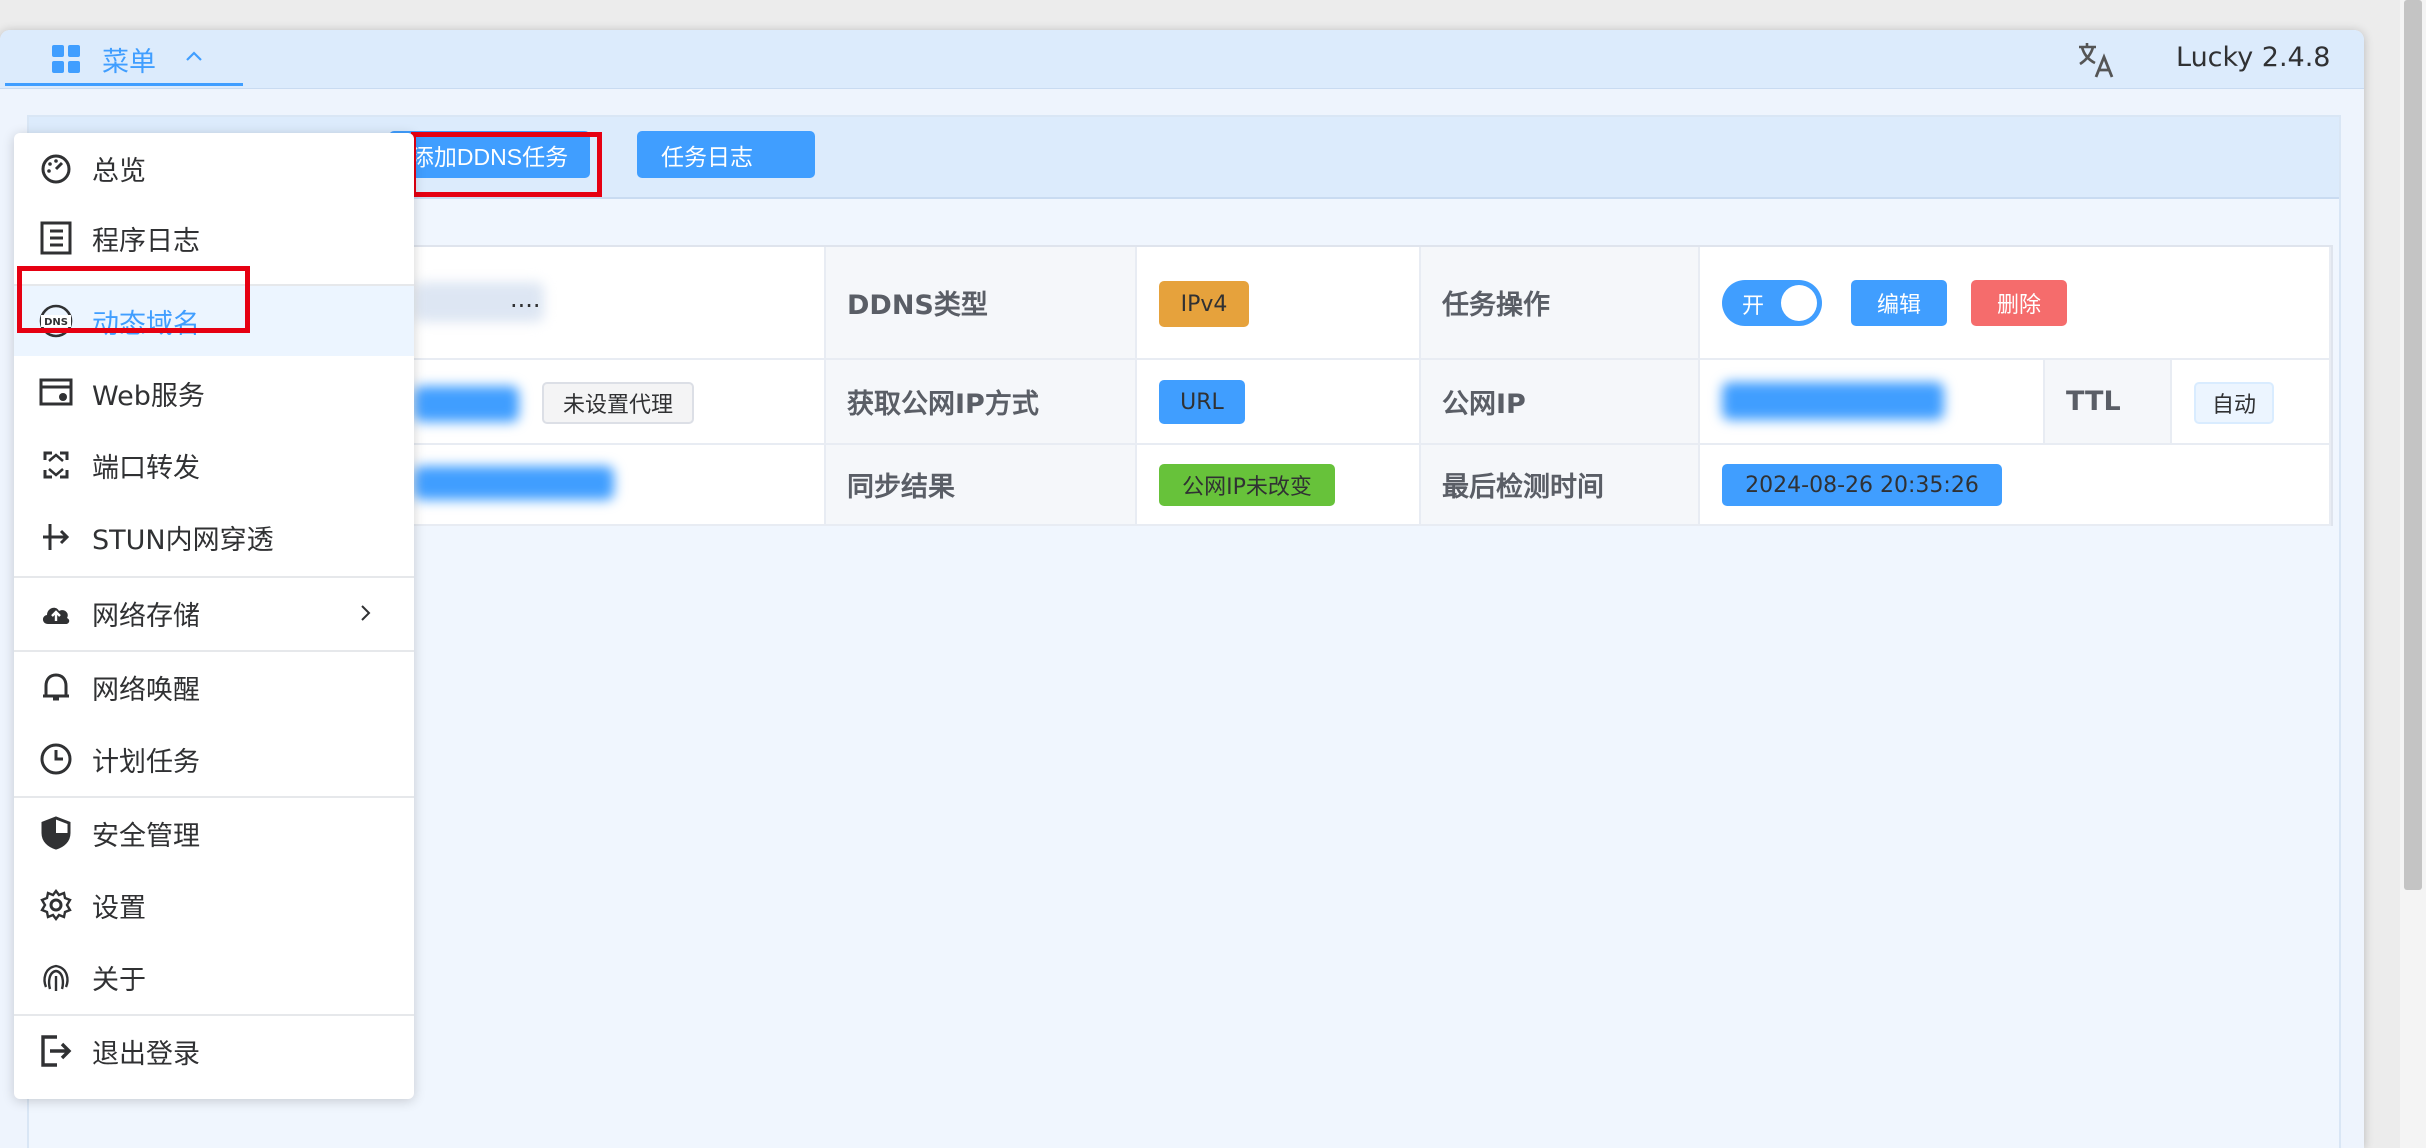 Image resolution: width=2426 pixels, height=1148 pixels. Describe the element at coordinates (146, 616) in the screenshot. I see `menu-item-label: 网络存储` at that location.